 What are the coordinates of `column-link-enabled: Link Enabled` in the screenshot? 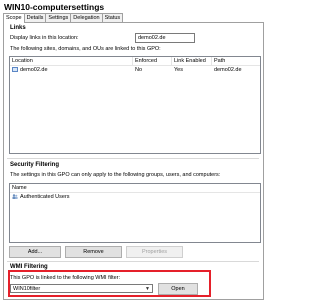 It's located at (192, 61).